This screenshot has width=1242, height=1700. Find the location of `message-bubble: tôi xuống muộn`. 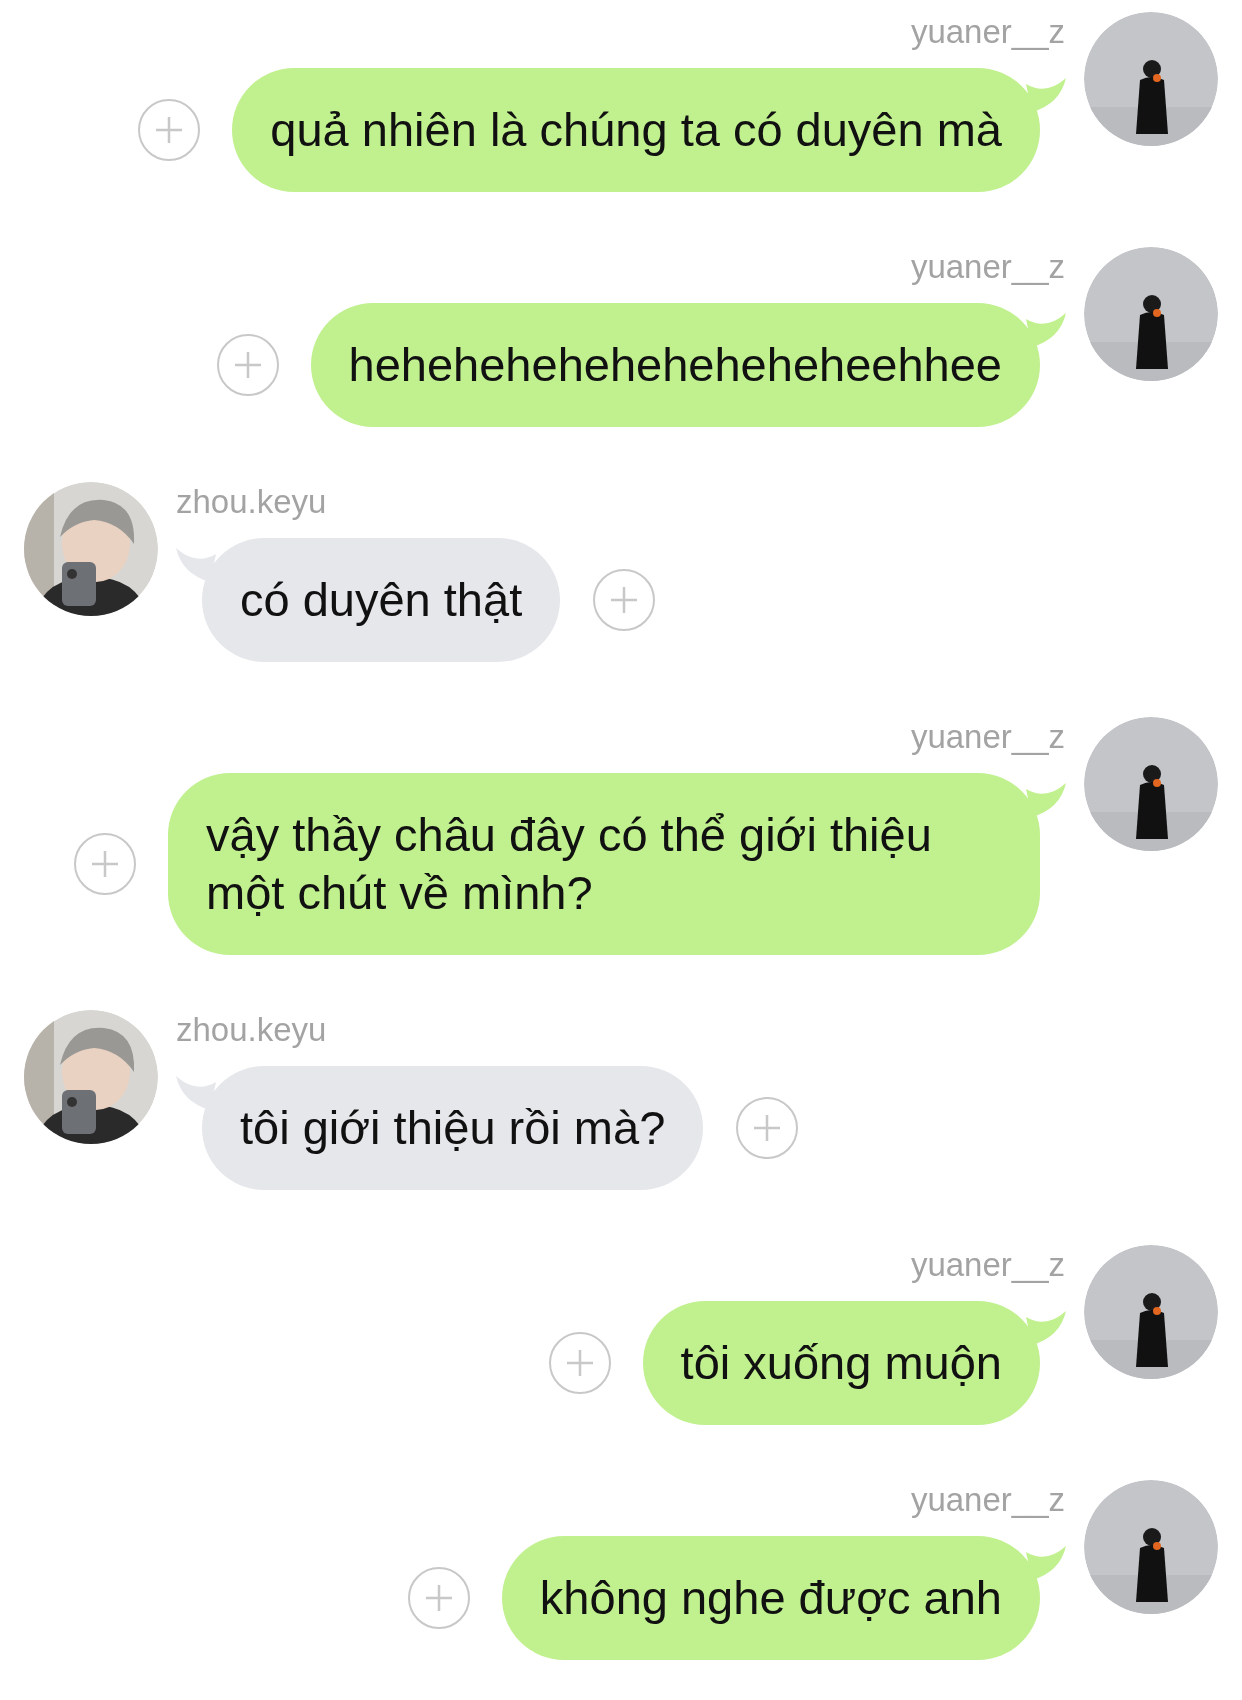

message-bubble: tôi xuống muộn is located at coordinates (841, 1363).